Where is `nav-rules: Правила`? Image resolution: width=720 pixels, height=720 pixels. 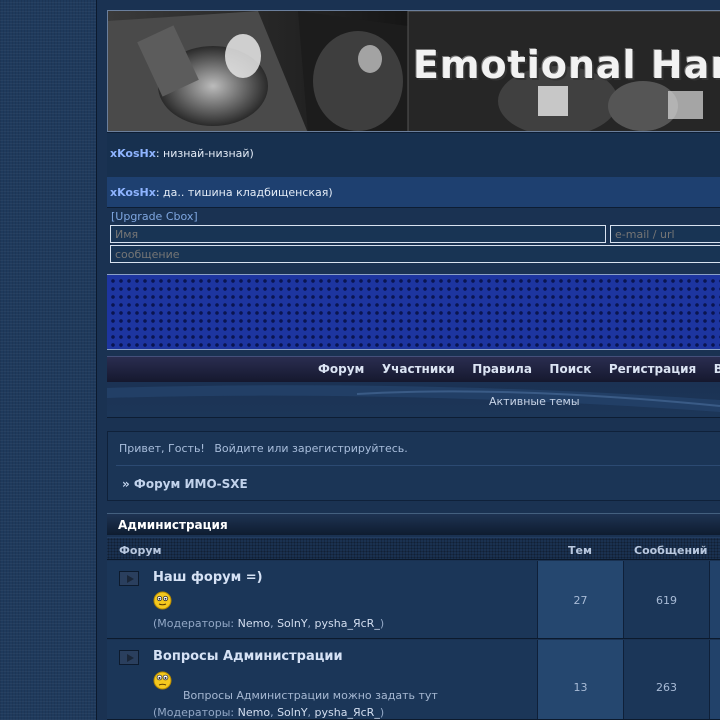
nav-rules: Правила is located at coordinates (502, 369).